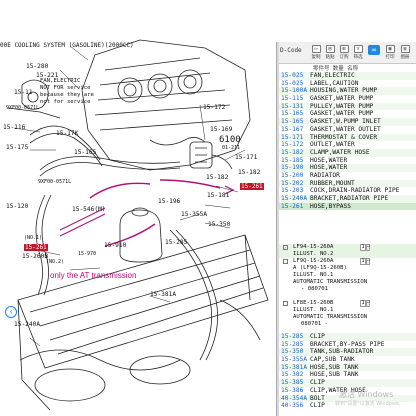 The height and width of the screenshot is (416, 416). What do you see at coordinates (11, 312) in the screenshot?
I see `nav-back-icon: ‹` at bounding box center [11, 312].